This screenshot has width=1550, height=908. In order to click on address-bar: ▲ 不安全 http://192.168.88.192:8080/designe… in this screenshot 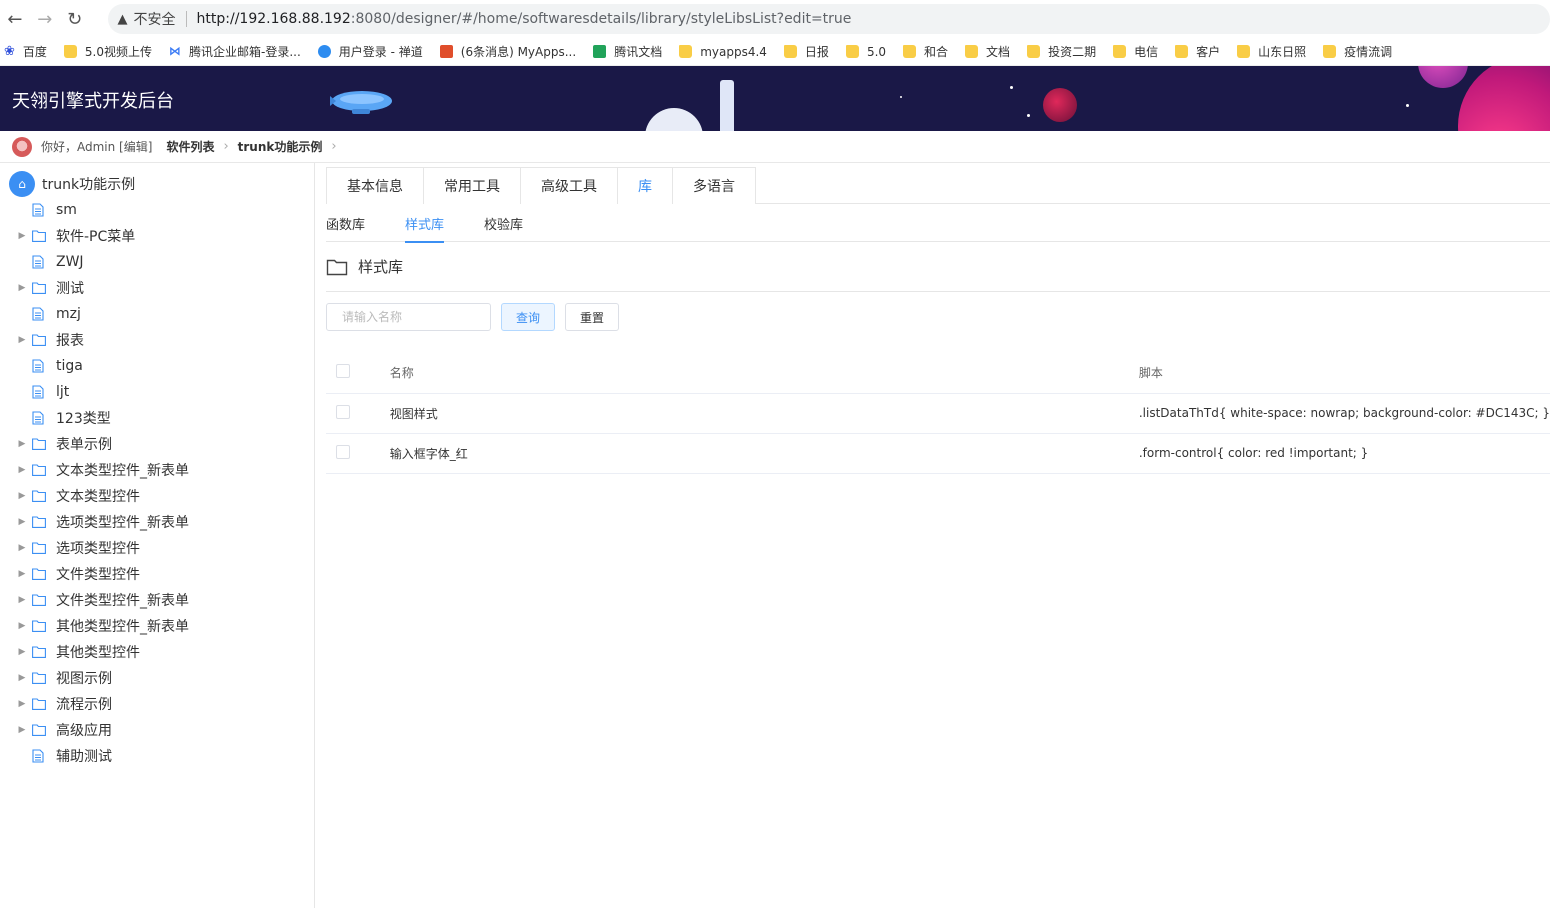, I will do `click(828, 19)`.